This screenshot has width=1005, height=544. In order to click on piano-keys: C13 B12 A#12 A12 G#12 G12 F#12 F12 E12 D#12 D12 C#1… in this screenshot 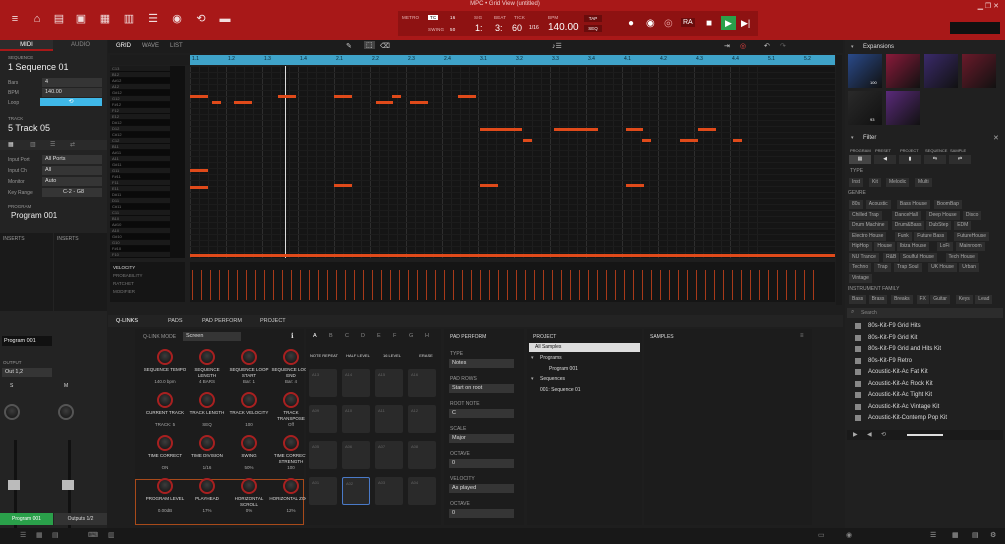, I will do `click(147, 162)`.